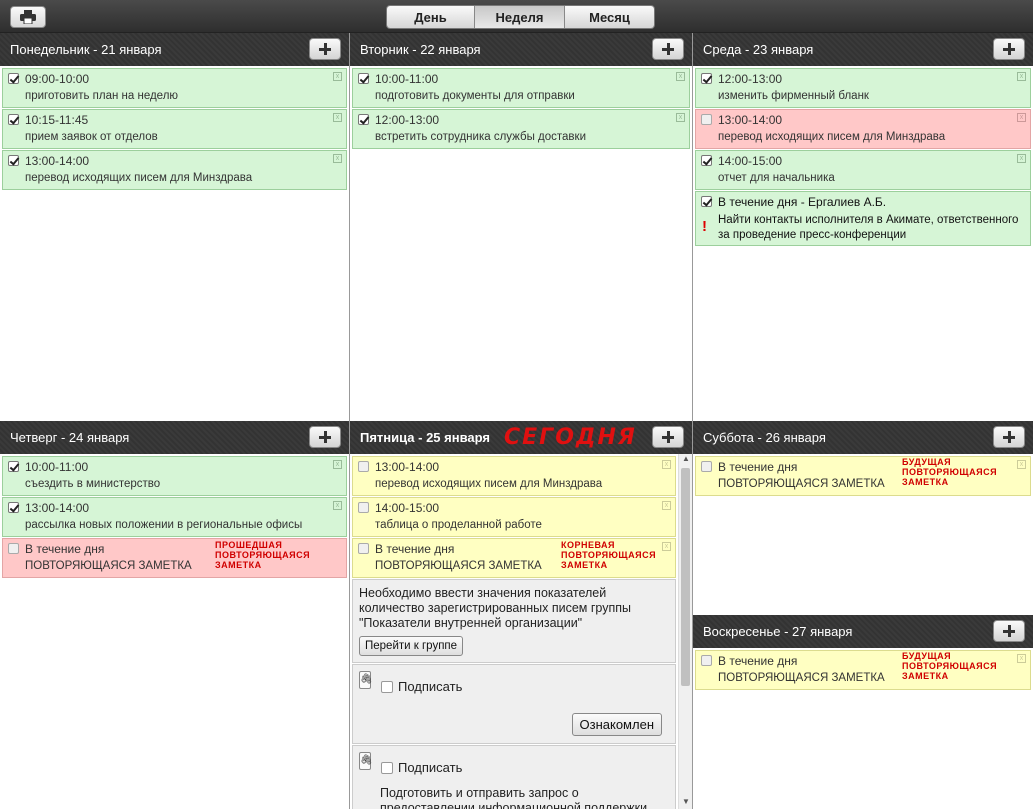 The width and height of the screenshot is (1033, 809). What do you see at coordinates (863, 170) in the screenshot?
I see `note: x 14:00-15:00 отчет для начальника` at bounding box center [863, 170].